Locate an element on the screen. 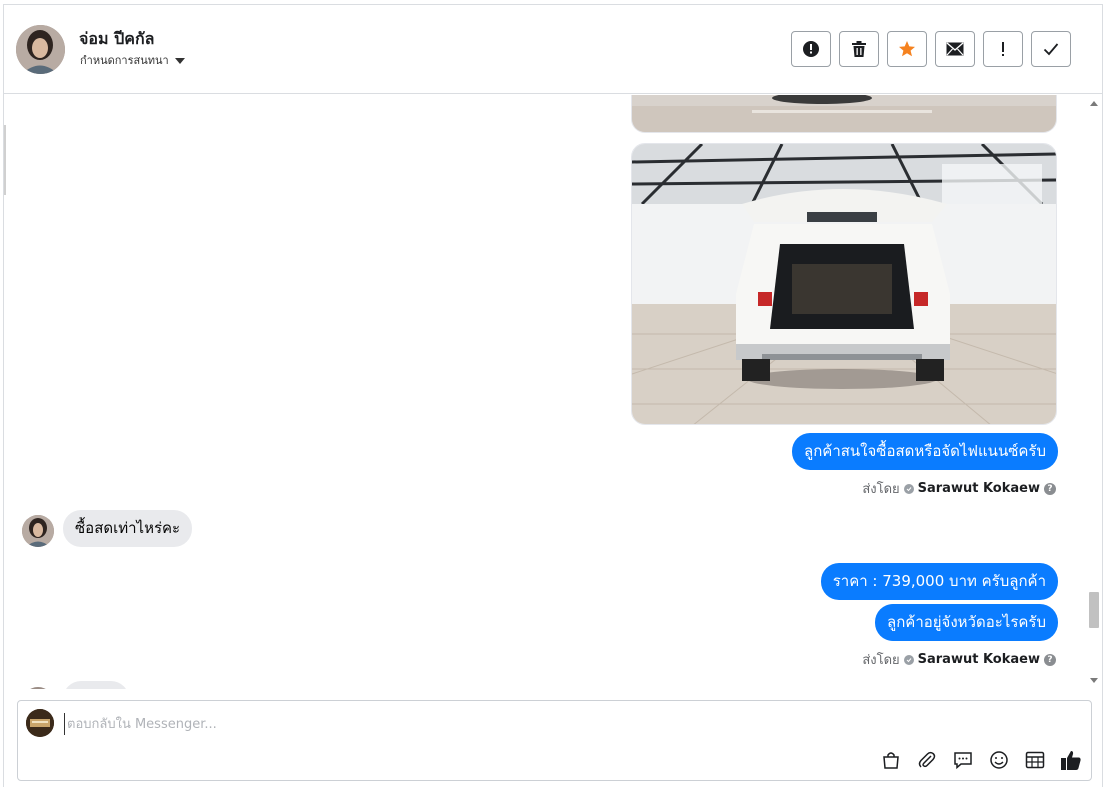 The image size is (1104, 787). star-icon is located at coordinates (907, 49).